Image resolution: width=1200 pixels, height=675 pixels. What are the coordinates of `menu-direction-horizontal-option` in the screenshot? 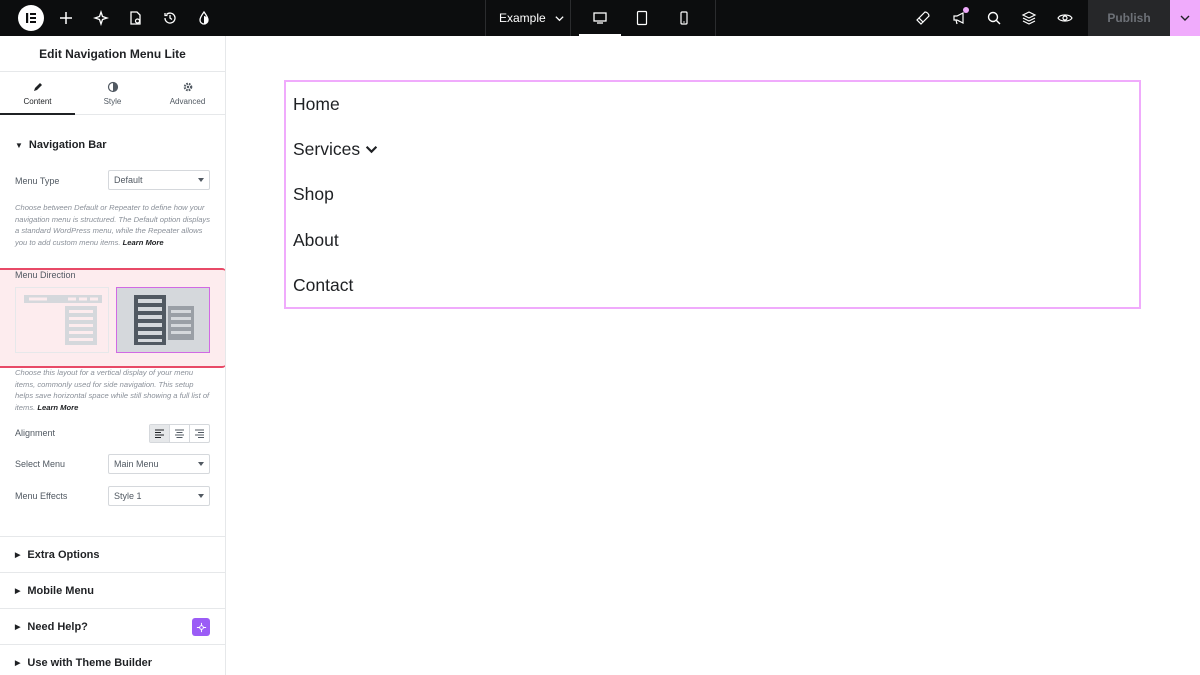 It's located at (62, 320).